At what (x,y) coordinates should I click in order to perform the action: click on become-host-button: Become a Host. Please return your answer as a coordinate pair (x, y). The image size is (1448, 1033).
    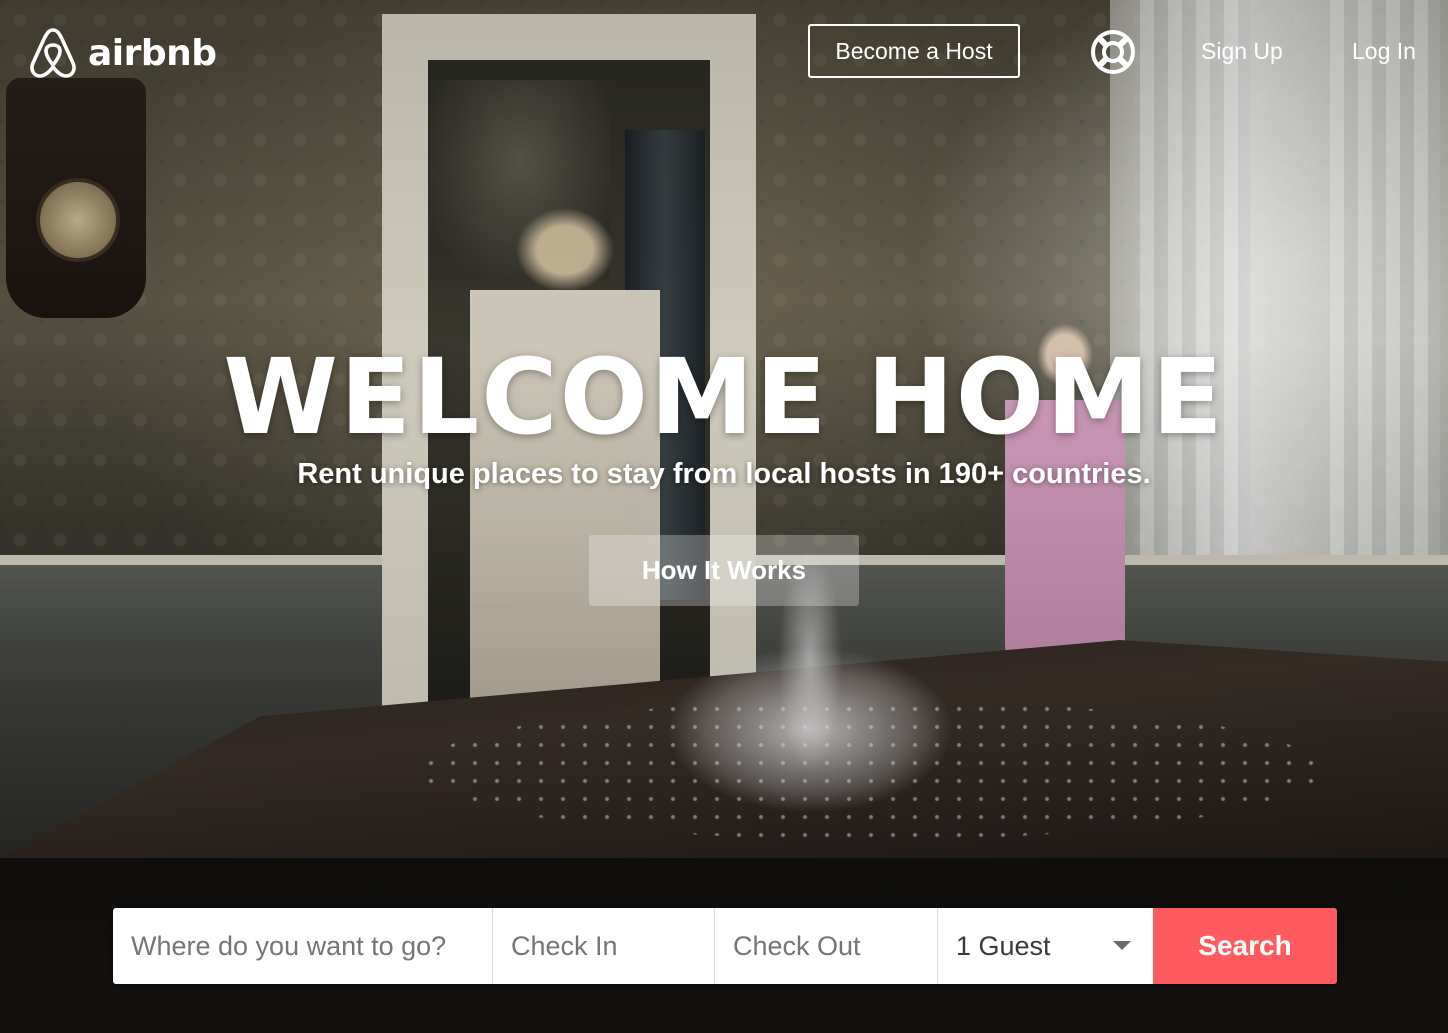
    Looking at the image, I should click on (914, 51).